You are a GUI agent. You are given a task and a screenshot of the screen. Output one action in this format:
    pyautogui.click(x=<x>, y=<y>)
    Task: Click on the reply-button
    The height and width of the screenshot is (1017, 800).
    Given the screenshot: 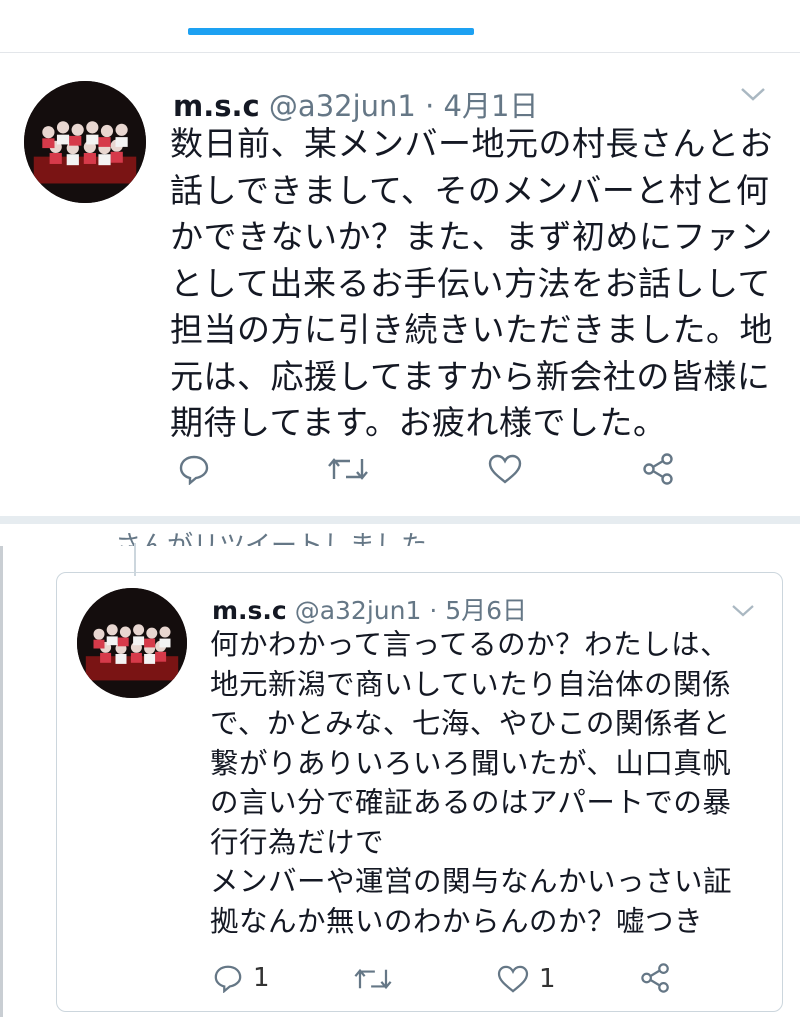 What is the action you would take?
    pyautogui.click(x=194, y=469)
    